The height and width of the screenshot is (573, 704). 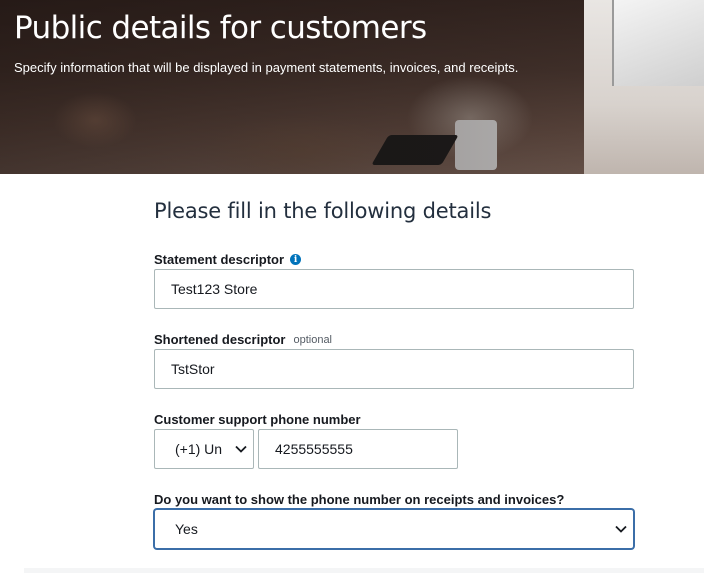 I want to click on show-phone-select: Yes, so click(x=394, y=529).